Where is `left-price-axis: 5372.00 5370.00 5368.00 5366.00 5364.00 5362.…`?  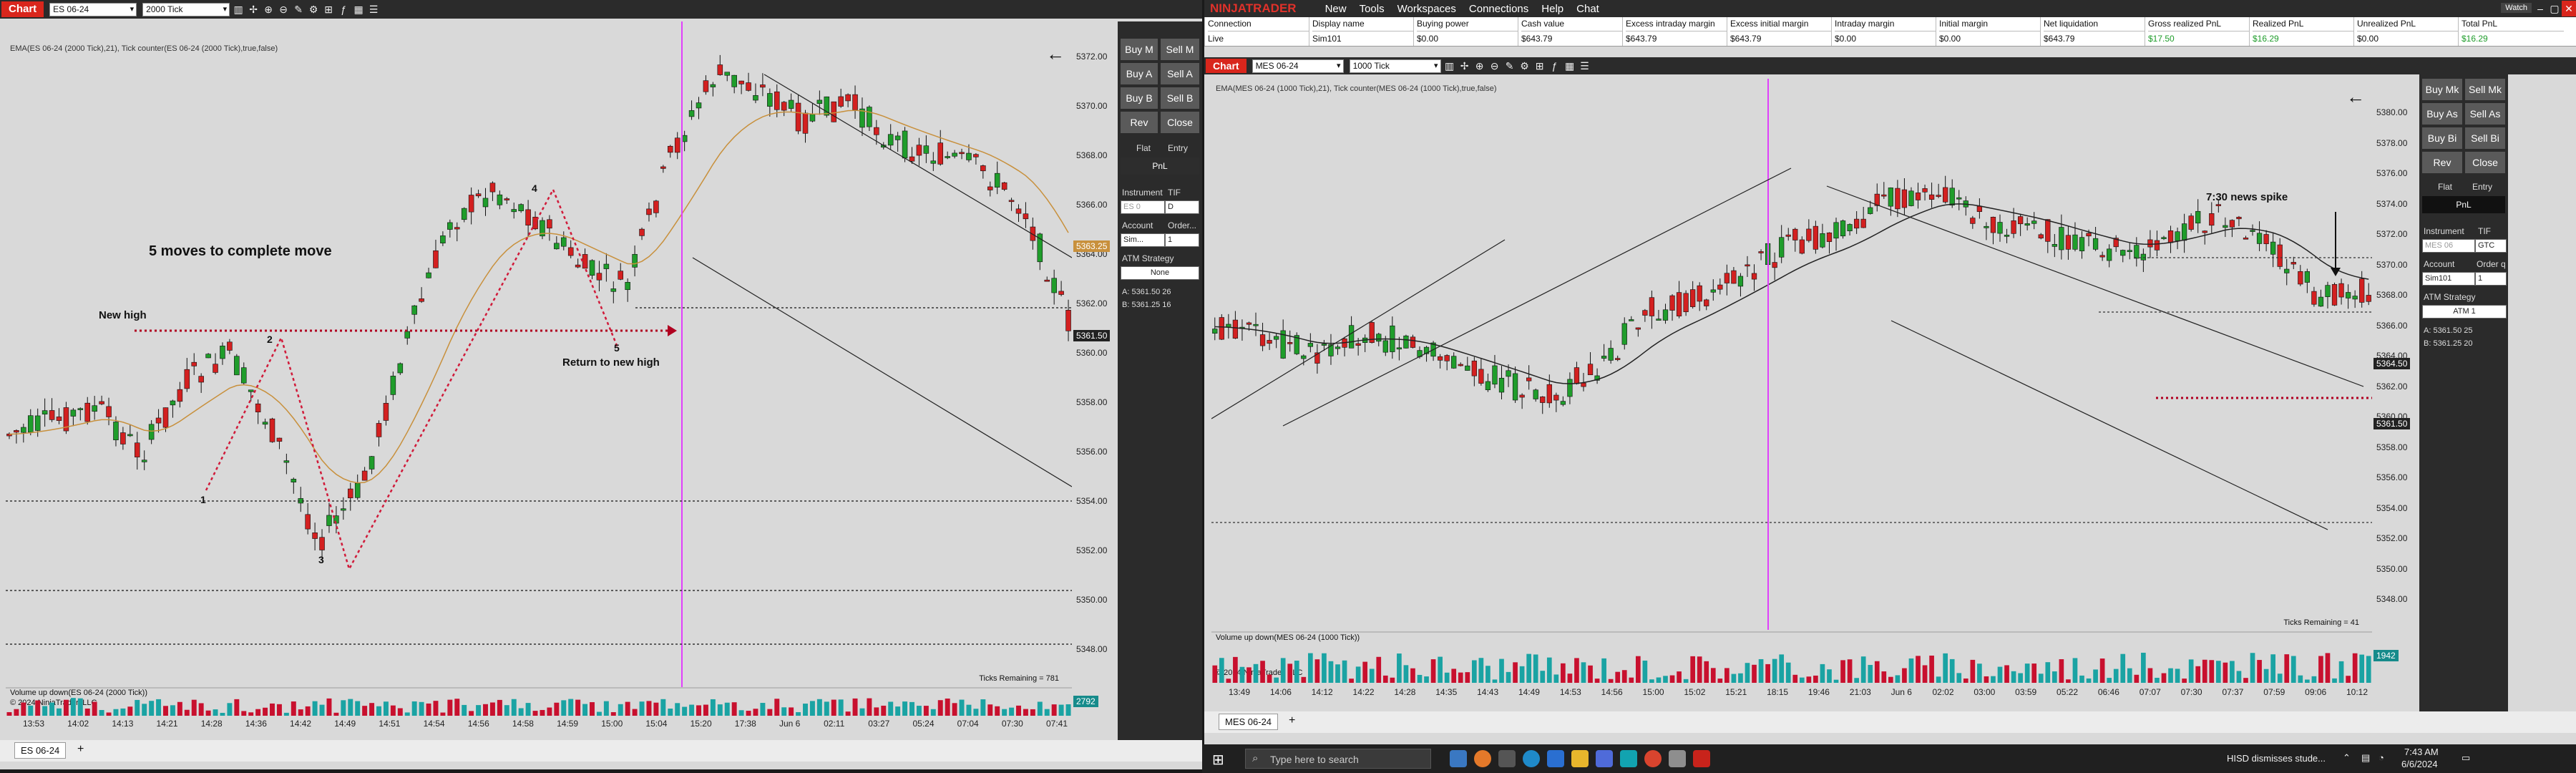
left-price-axis: 5372.00 5370.00 5368.00 5366.00 5364.00 5362.… is located at coordinates (1094, 354).